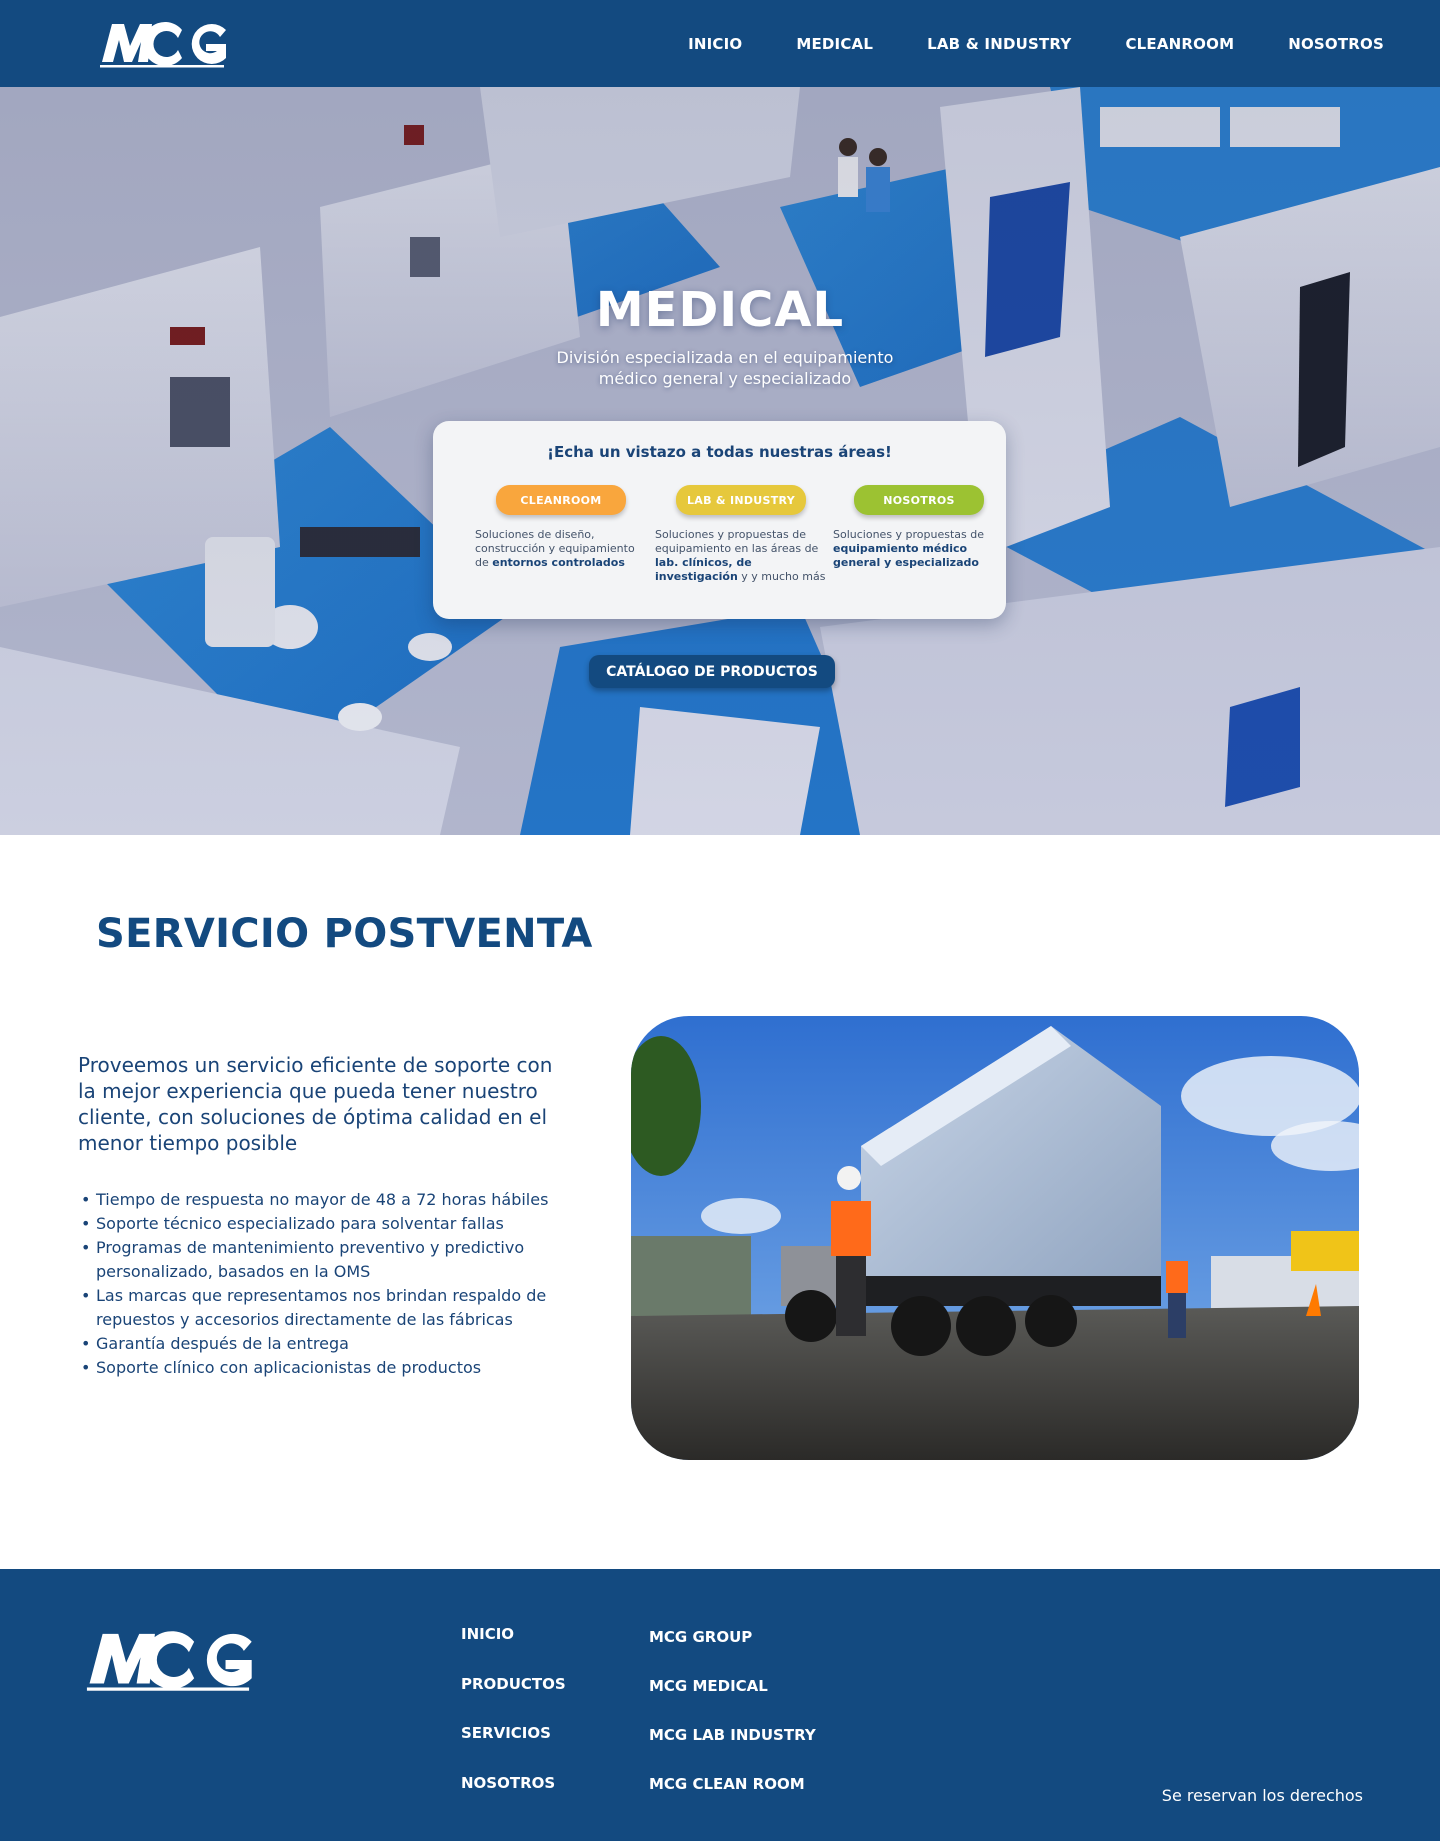  I want to click on delivery-truck-photo, so click(995, 1238).